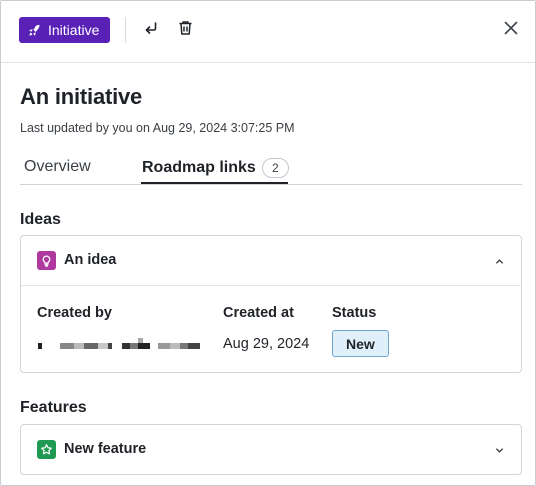 This screenshot has height=486, width=536. I want to click on feature-card-header: New feature, so click(271, 450).